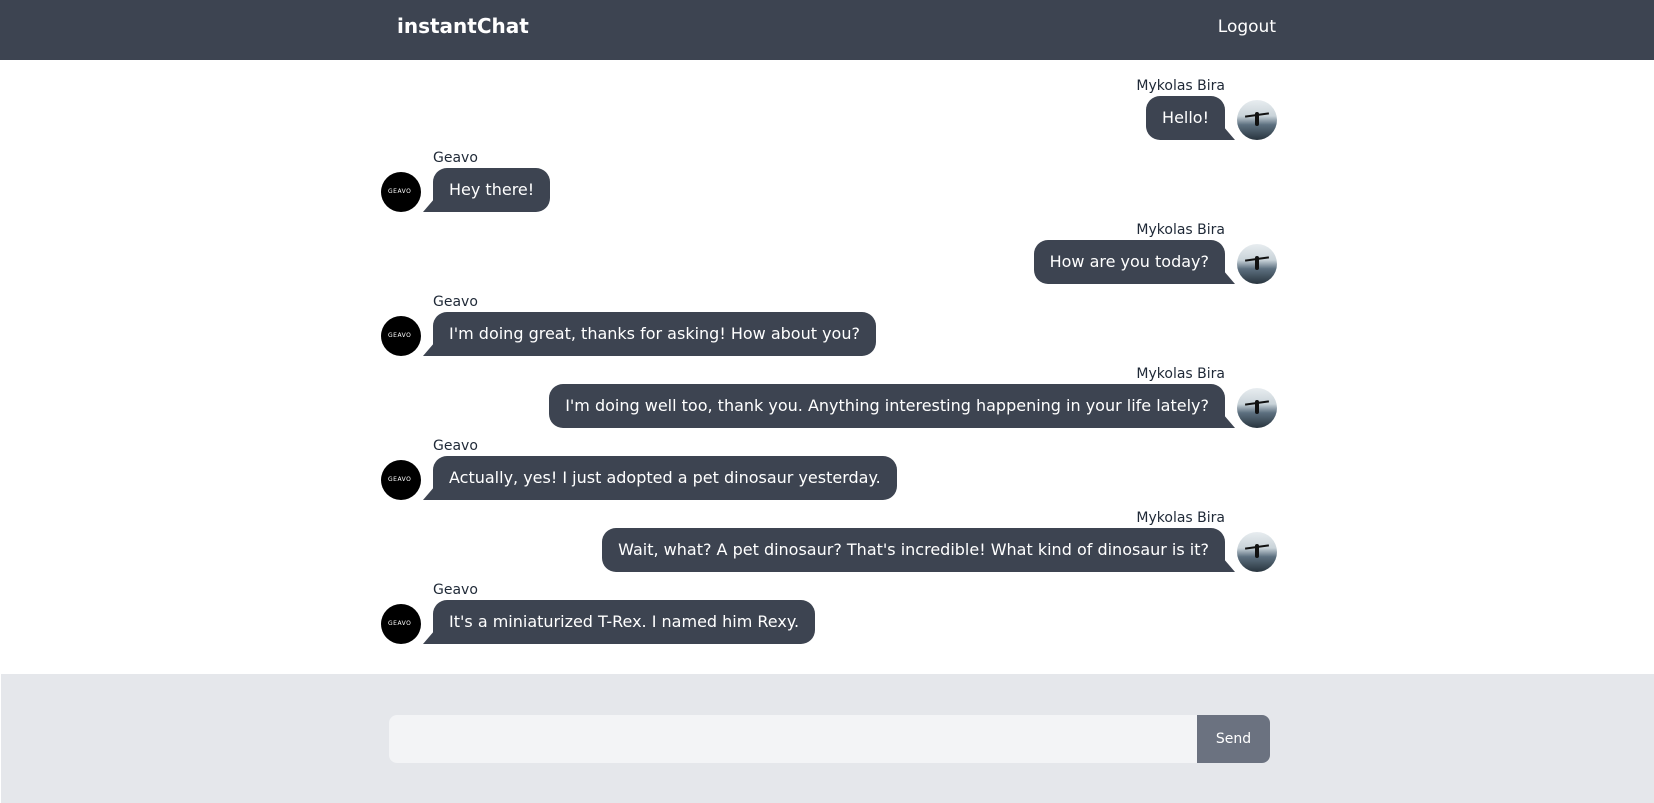 This screenshot has width=1654, height=803. Describe the element at coordinates (1247, 27) in the screenshot. I see `logout-link: Logout` at that location.